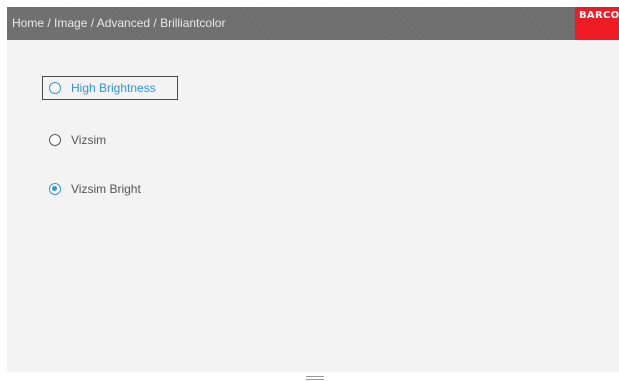 The width and height of the screenshot is (619, 381). I want to click on radio-checked-icon, so click(55, 189).